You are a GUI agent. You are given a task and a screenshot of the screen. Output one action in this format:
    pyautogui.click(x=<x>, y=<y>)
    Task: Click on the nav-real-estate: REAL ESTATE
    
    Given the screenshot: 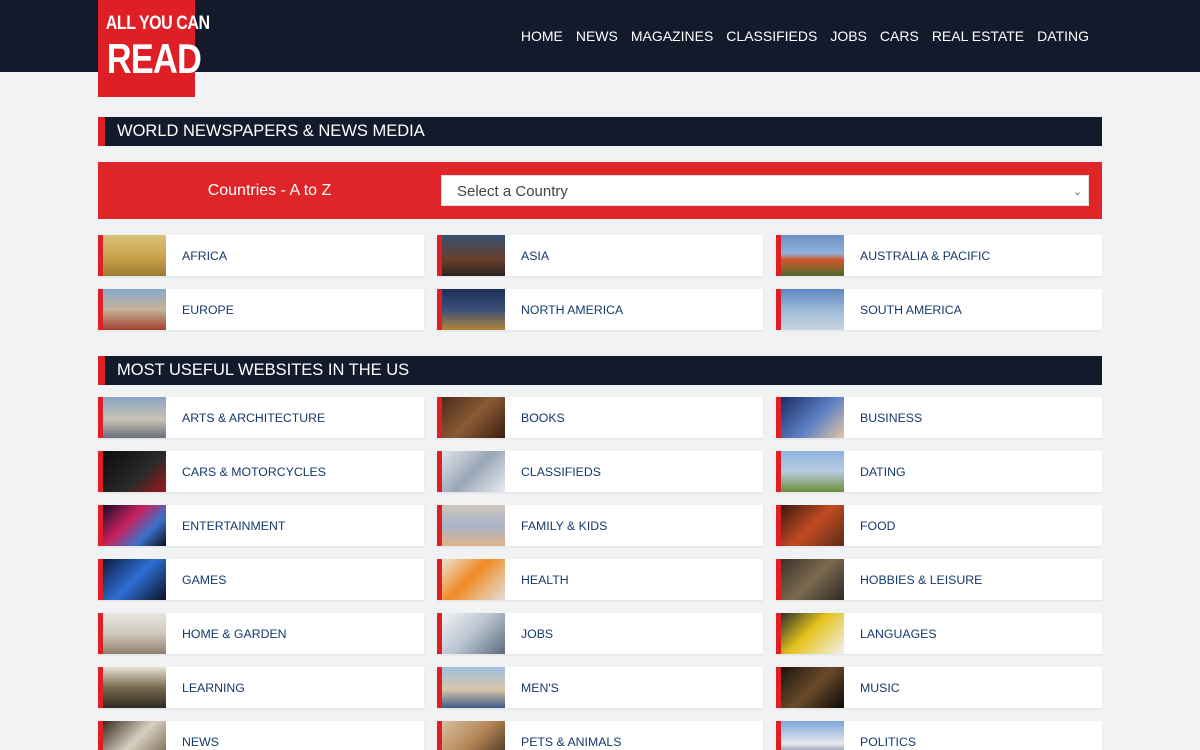 What is the action you would take?
    pyautogui.click(x=978, y=36)
    